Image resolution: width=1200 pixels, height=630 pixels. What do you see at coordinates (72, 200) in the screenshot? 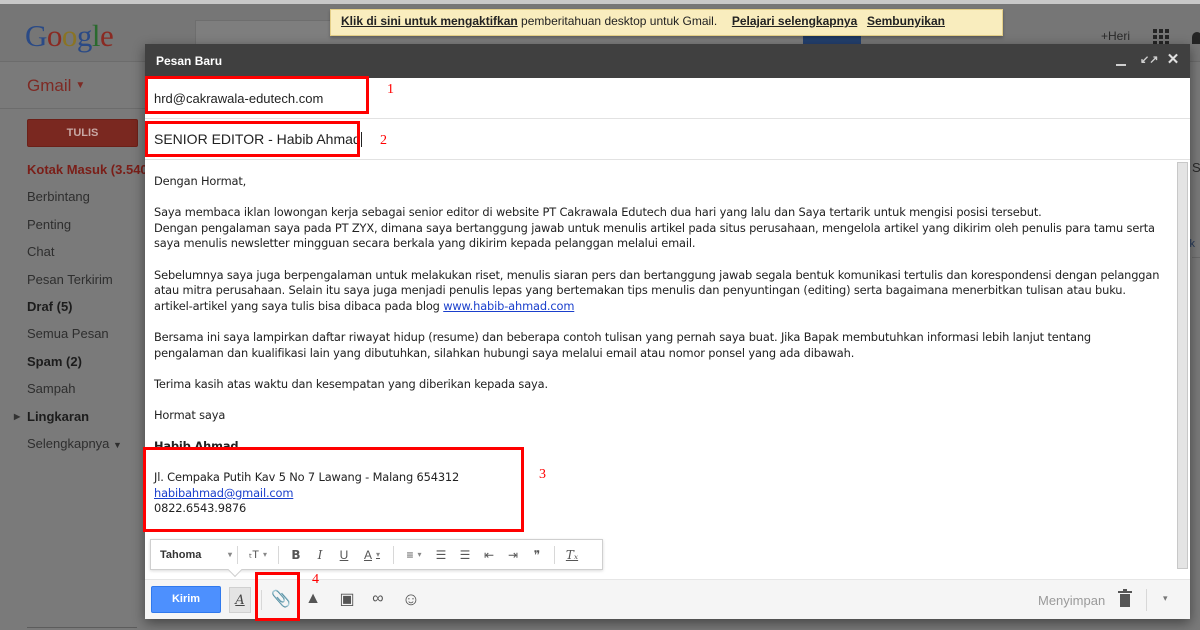
I see `sidebar-item-starred: Berbintang` at bounding box center [72, 200].